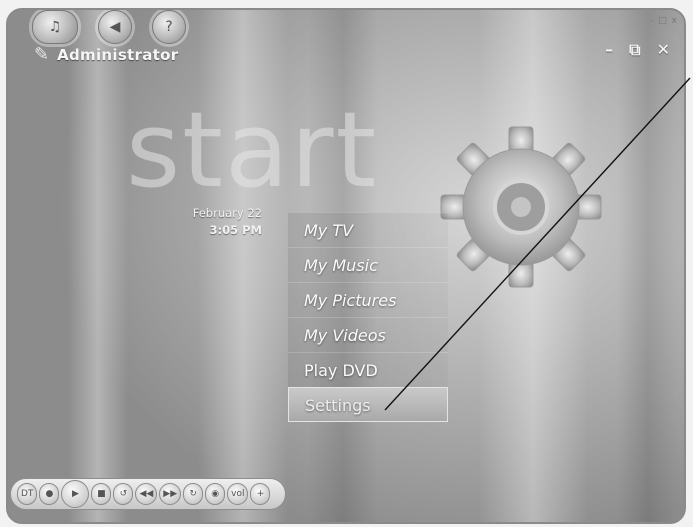  I want to click on help-button: ?, so click(169, 27).